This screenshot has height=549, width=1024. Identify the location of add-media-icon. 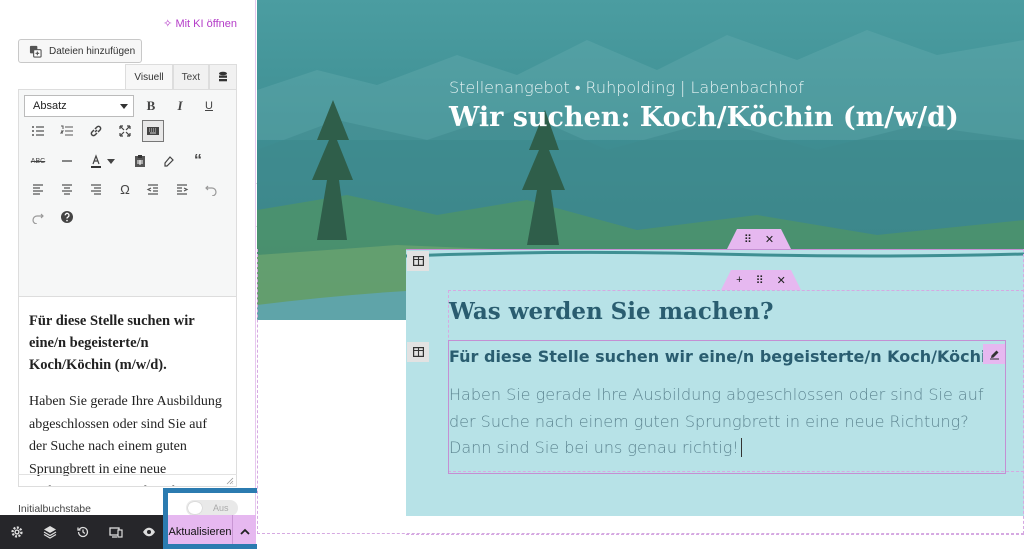
(35, 51).